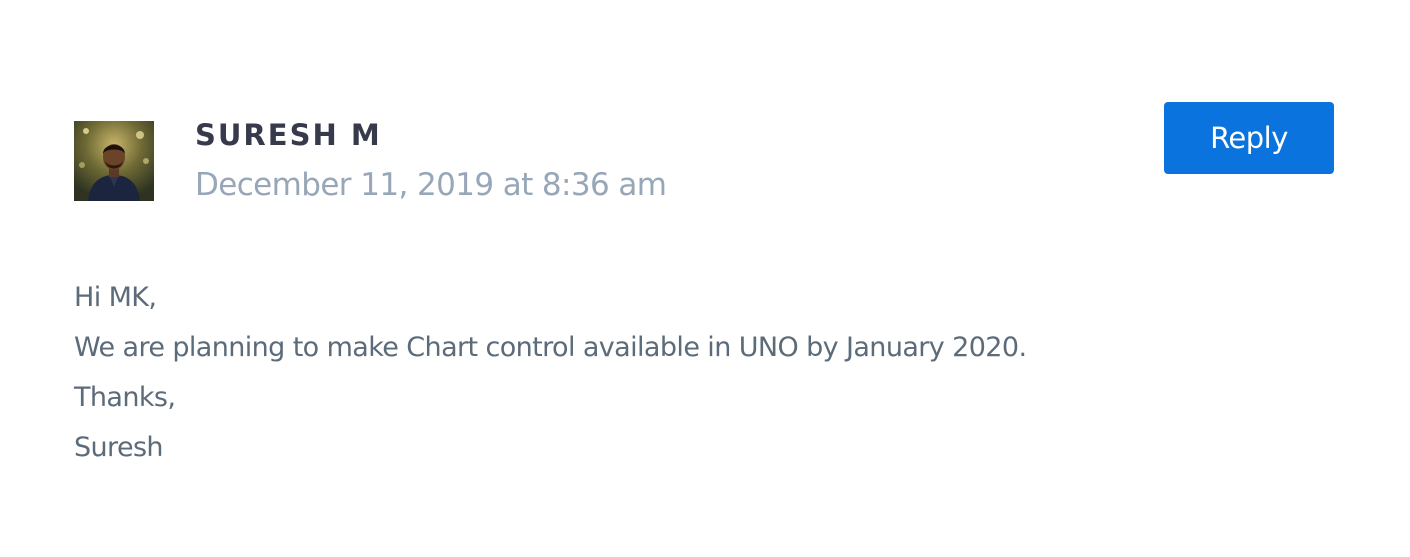 Image resolution: width=1410 pixels, height=557 pixels. I want to click on avatar-photo, so click(114, 161).